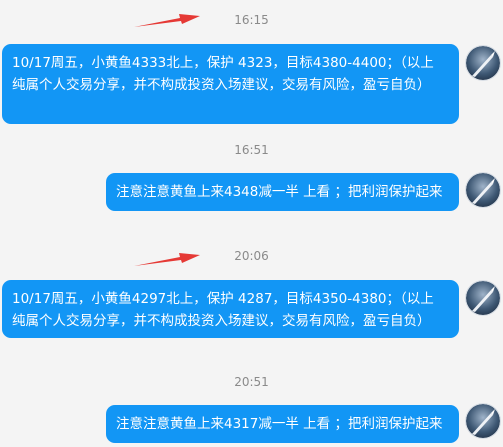 Image resolution: width=503 pixels, height=447 pixels. What do you see at coordinates (251, 150) in the screenshot?
I see `message-timestamp: 16:51` at bounding box center [251, 150].